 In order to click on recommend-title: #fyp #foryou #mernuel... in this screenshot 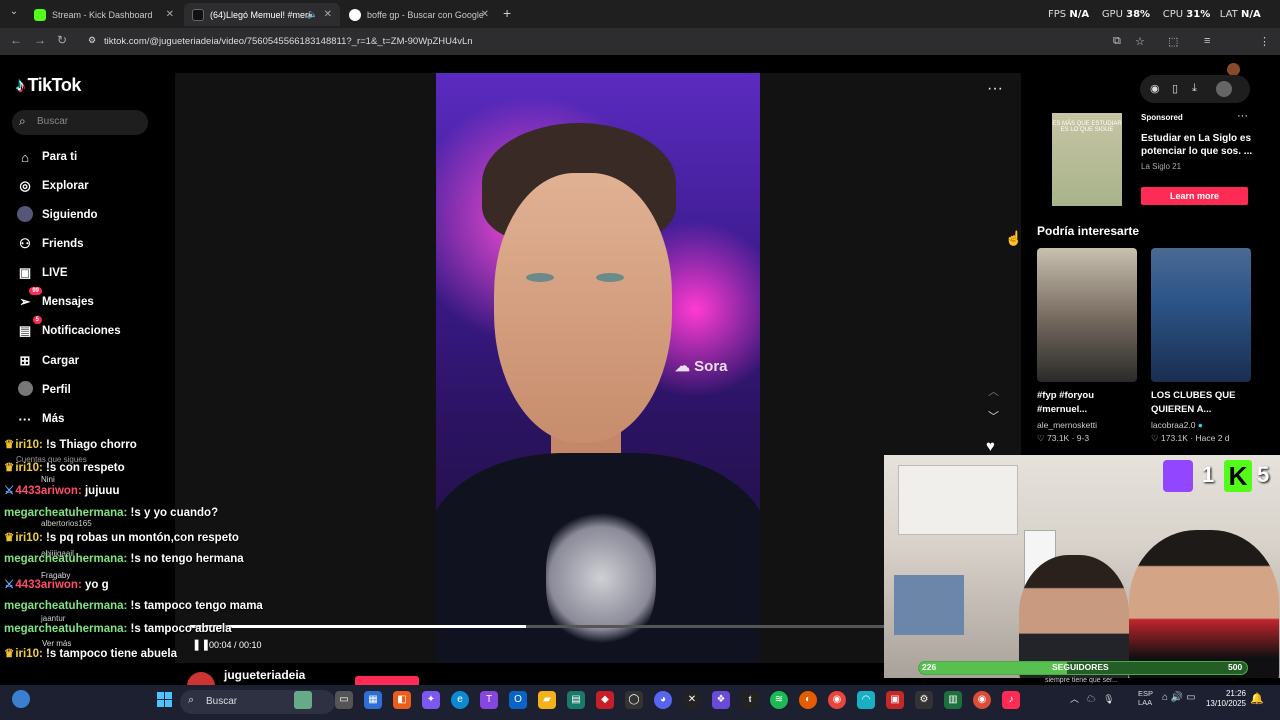, I will do `click(1089, 403)`.